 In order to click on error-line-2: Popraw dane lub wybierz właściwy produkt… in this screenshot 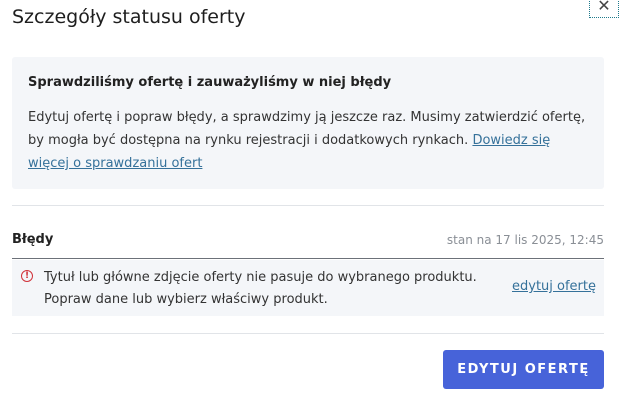, I will do `click(186, 299)`.